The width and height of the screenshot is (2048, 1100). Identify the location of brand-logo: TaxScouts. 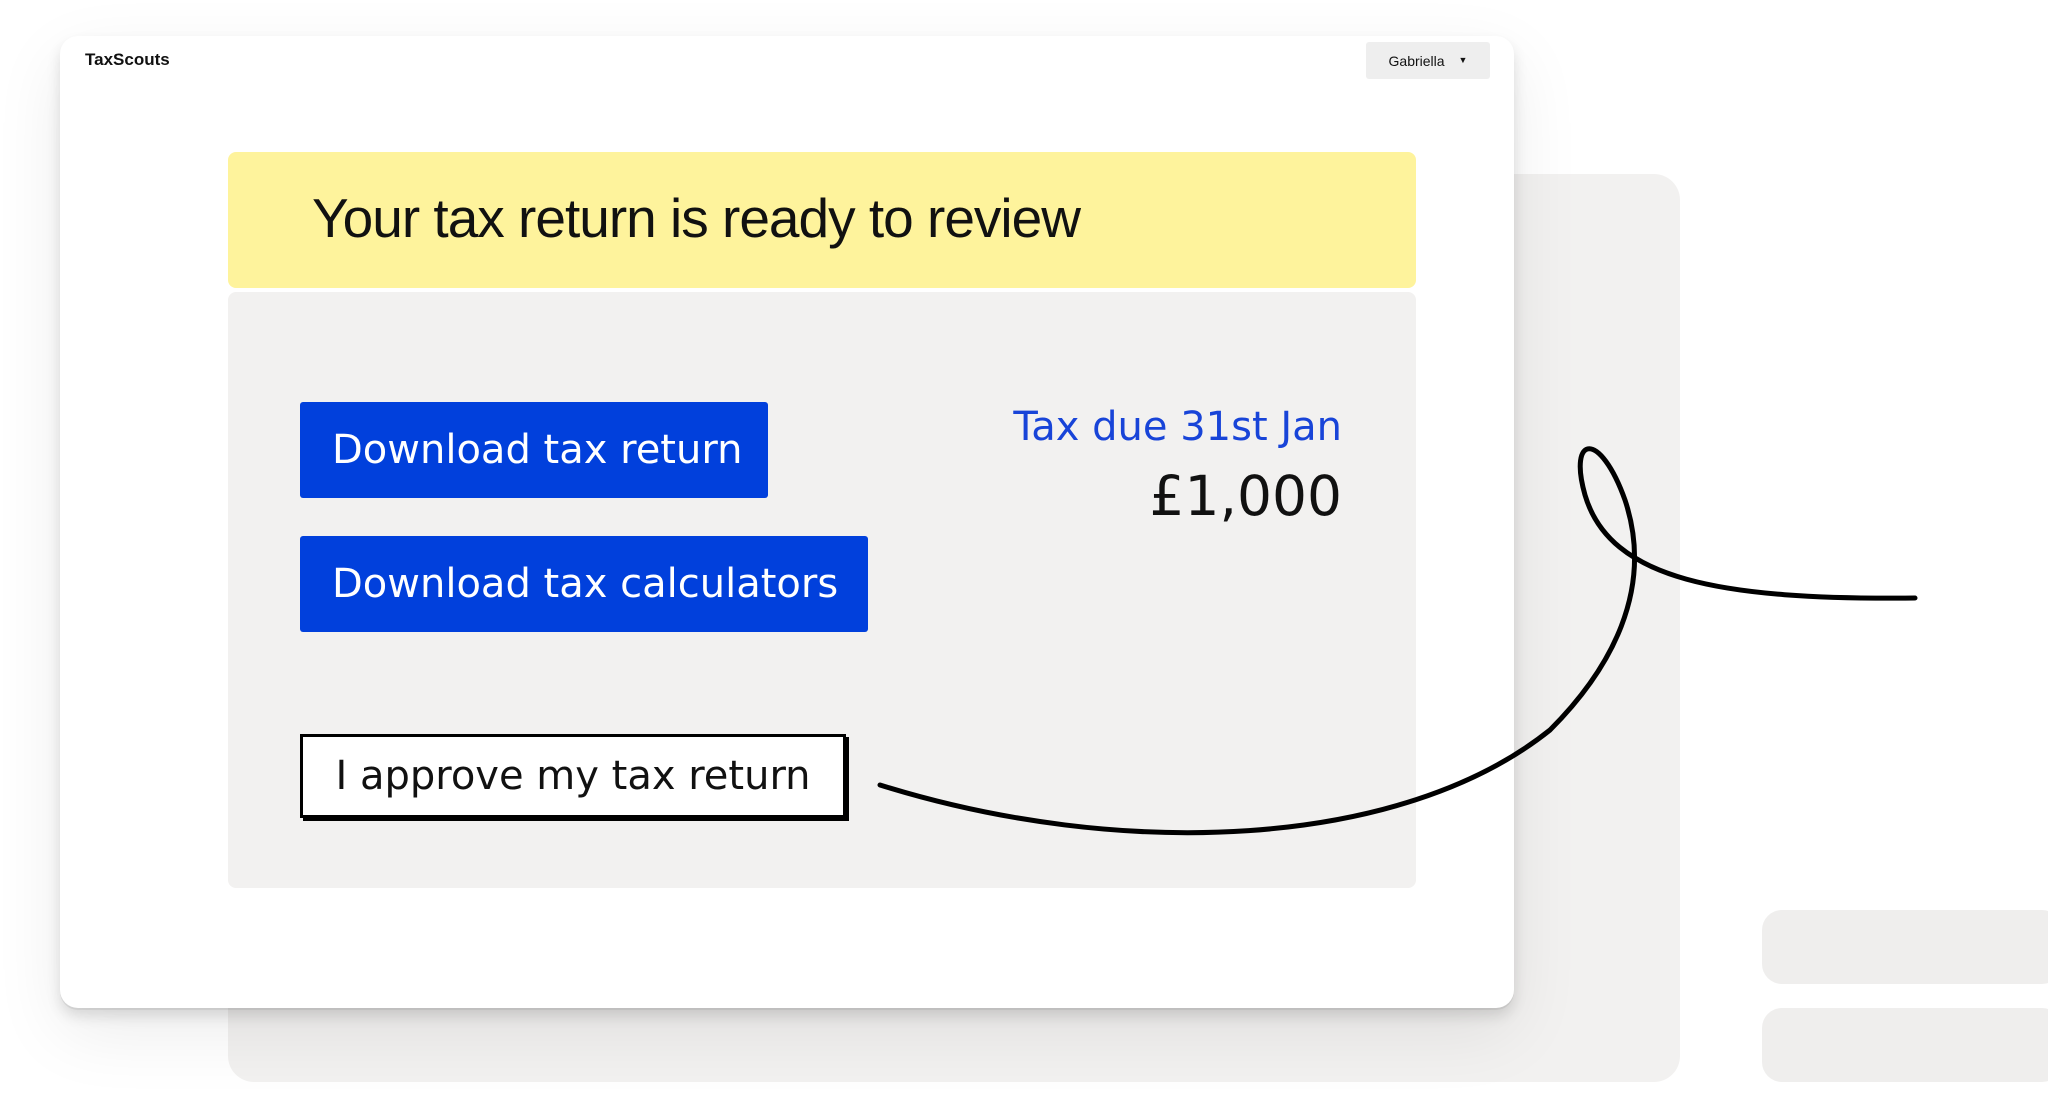
(127, 59).